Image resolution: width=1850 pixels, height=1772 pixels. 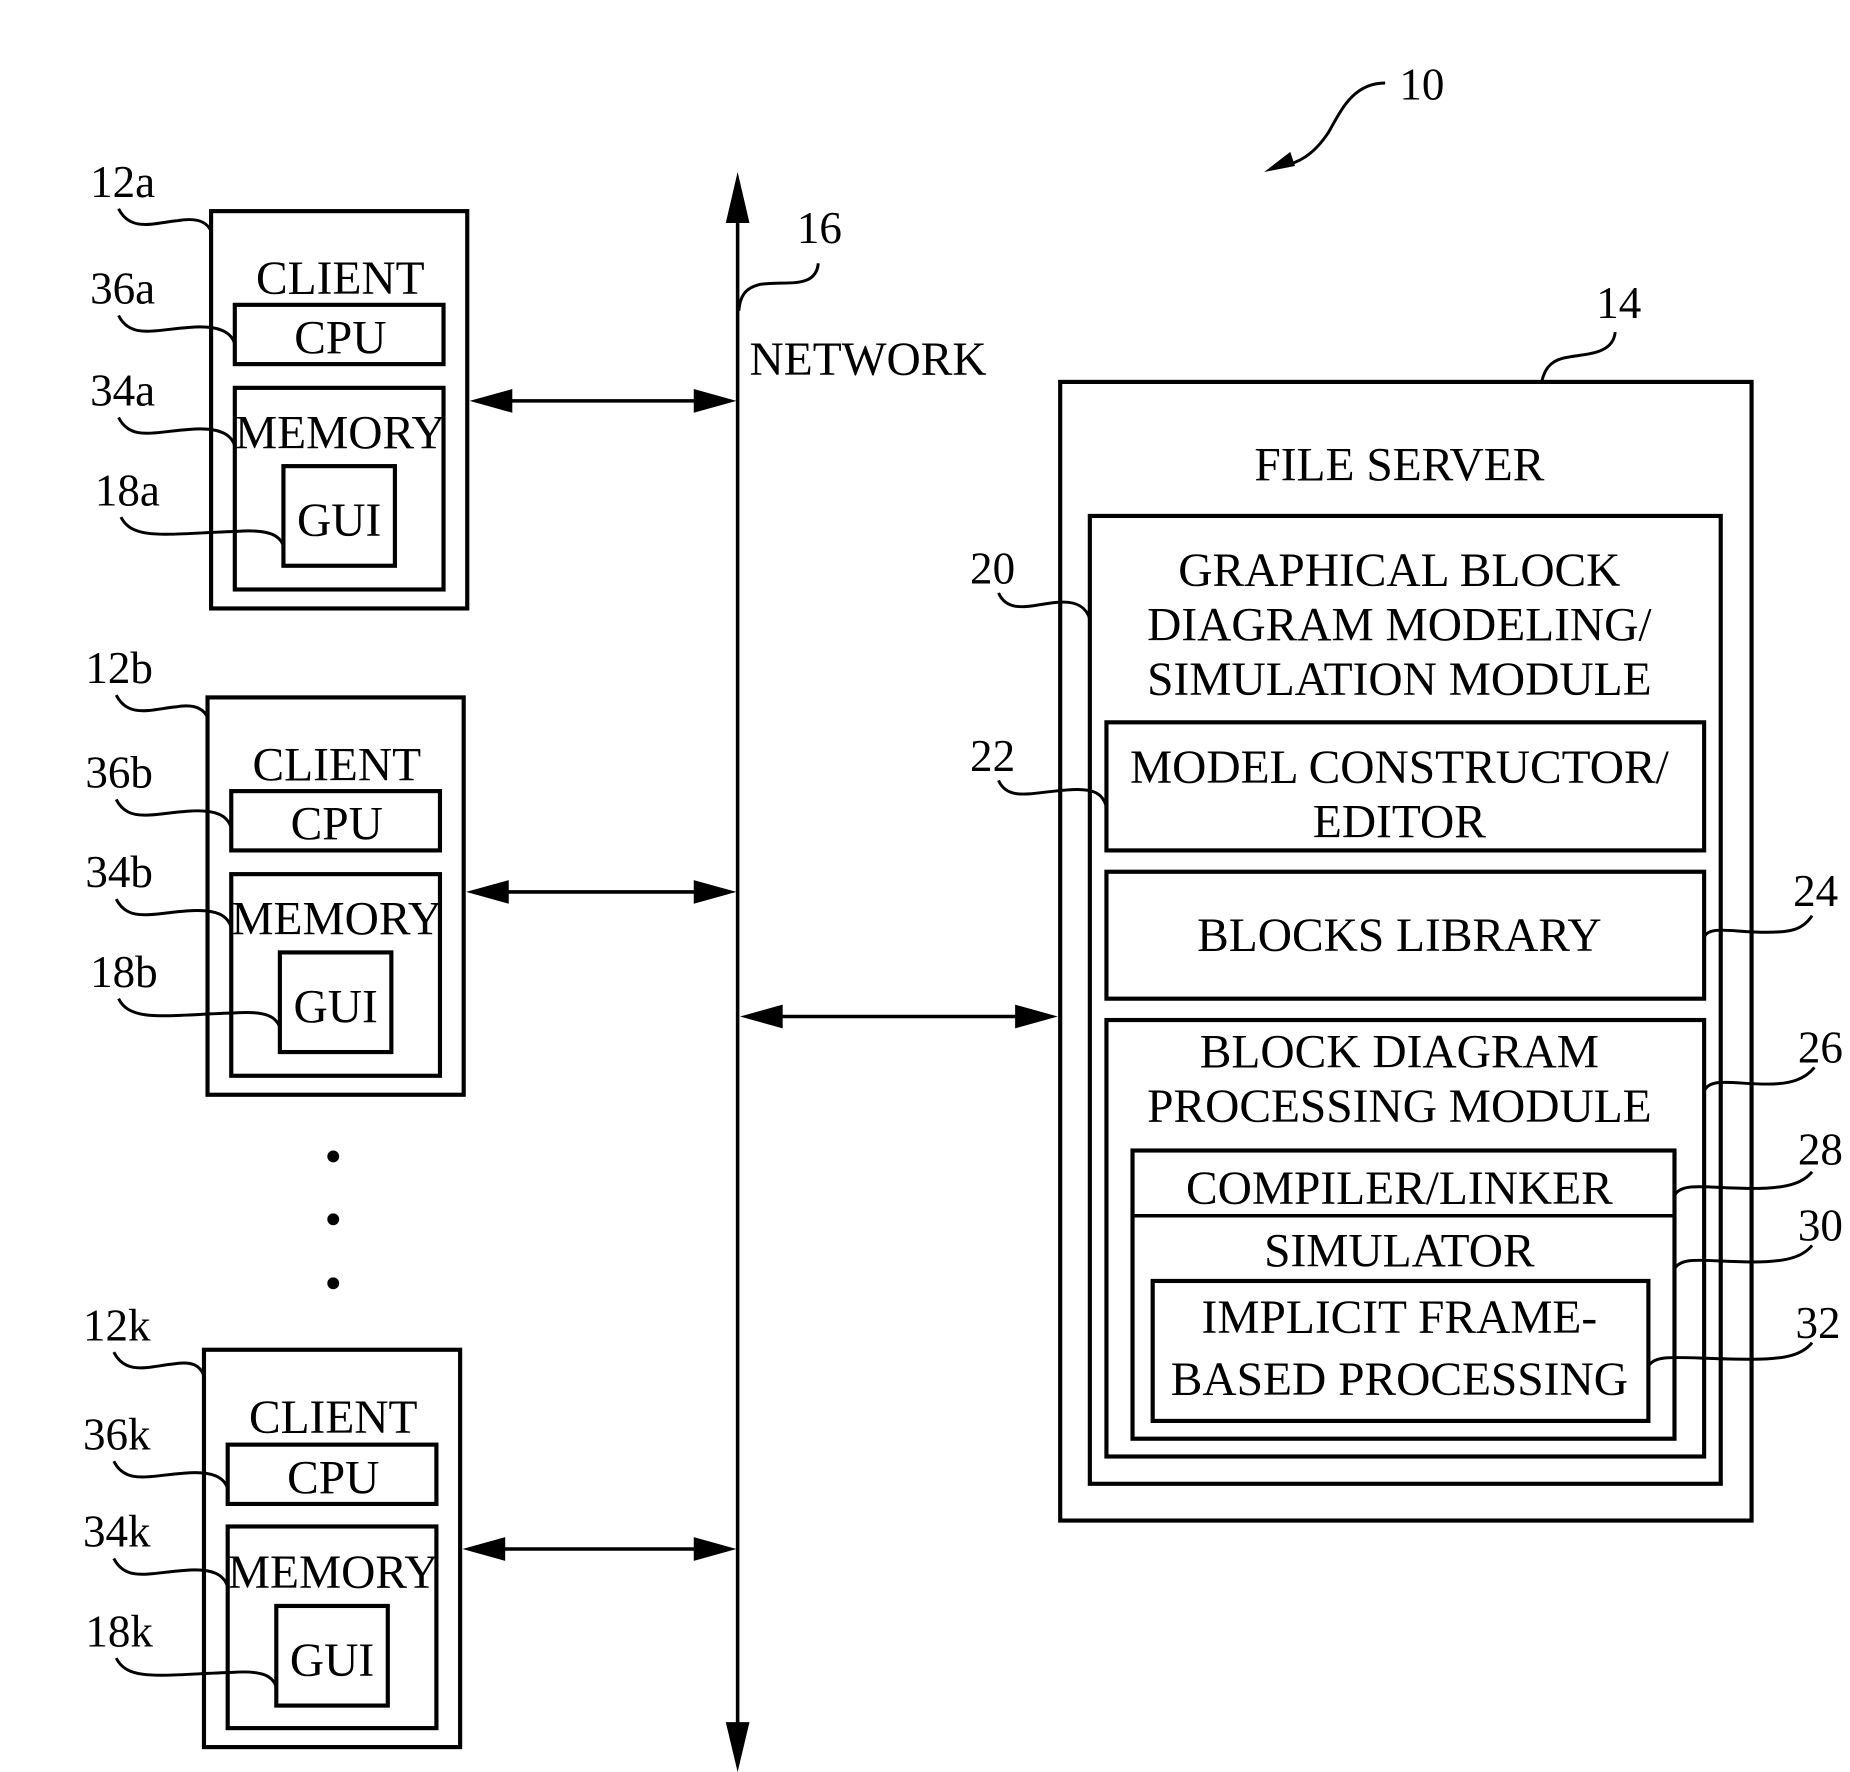 What do you see at coordinates (336, 920) in the screenshot?
I see `client-b-memory-label: MEMORY` at bounding box center [336, 920].